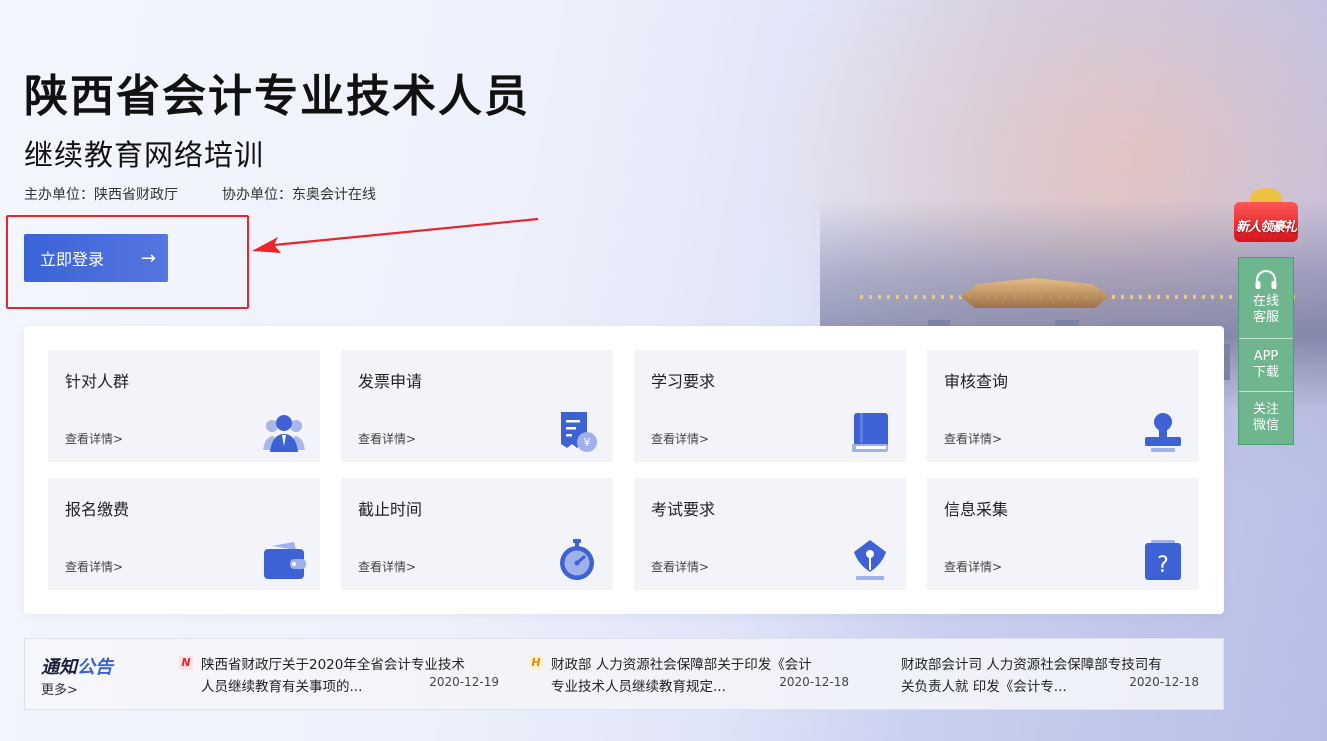 Image resolution: width=1327 pixels, height=741 pixels. What do you see at coordinates (72, 259) in the screenshot?
I see `login-button-label: 立即登录` at bounding box center [72, 259].